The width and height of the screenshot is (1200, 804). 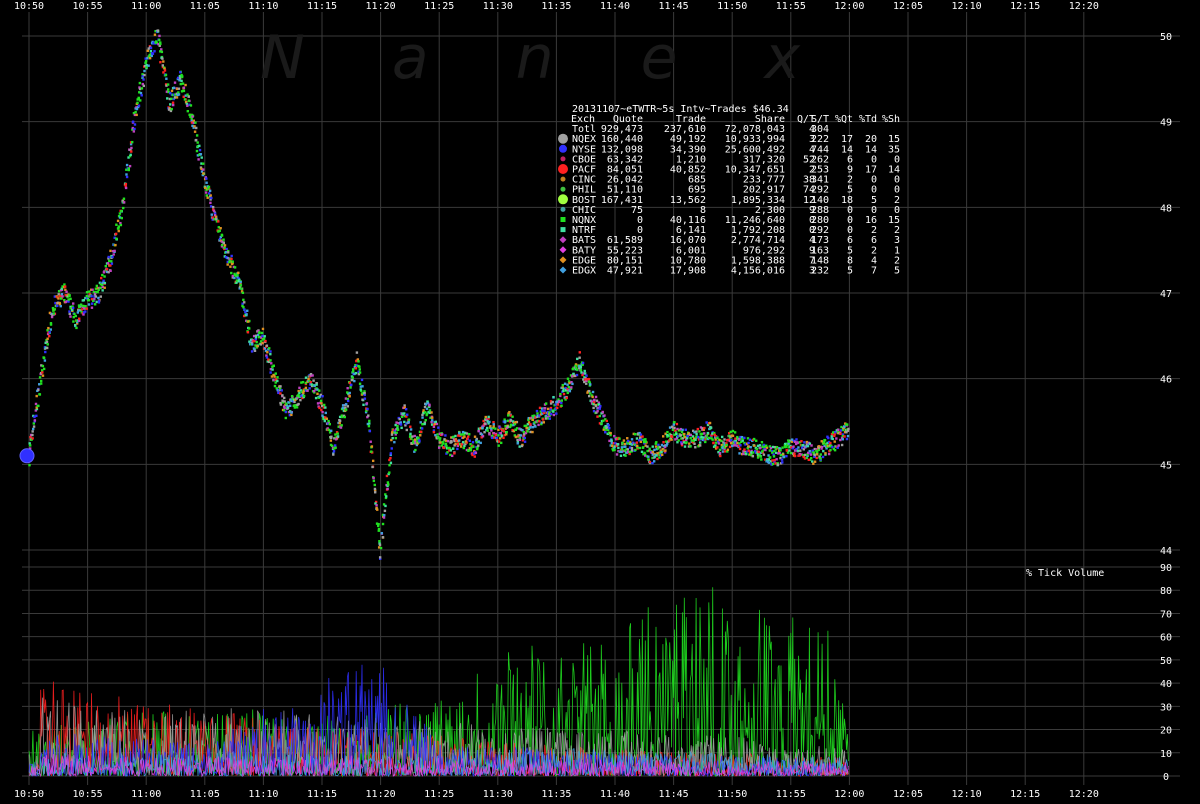 I want to click on x-tick-top-7: 11:25, so click(x=439, y=6).